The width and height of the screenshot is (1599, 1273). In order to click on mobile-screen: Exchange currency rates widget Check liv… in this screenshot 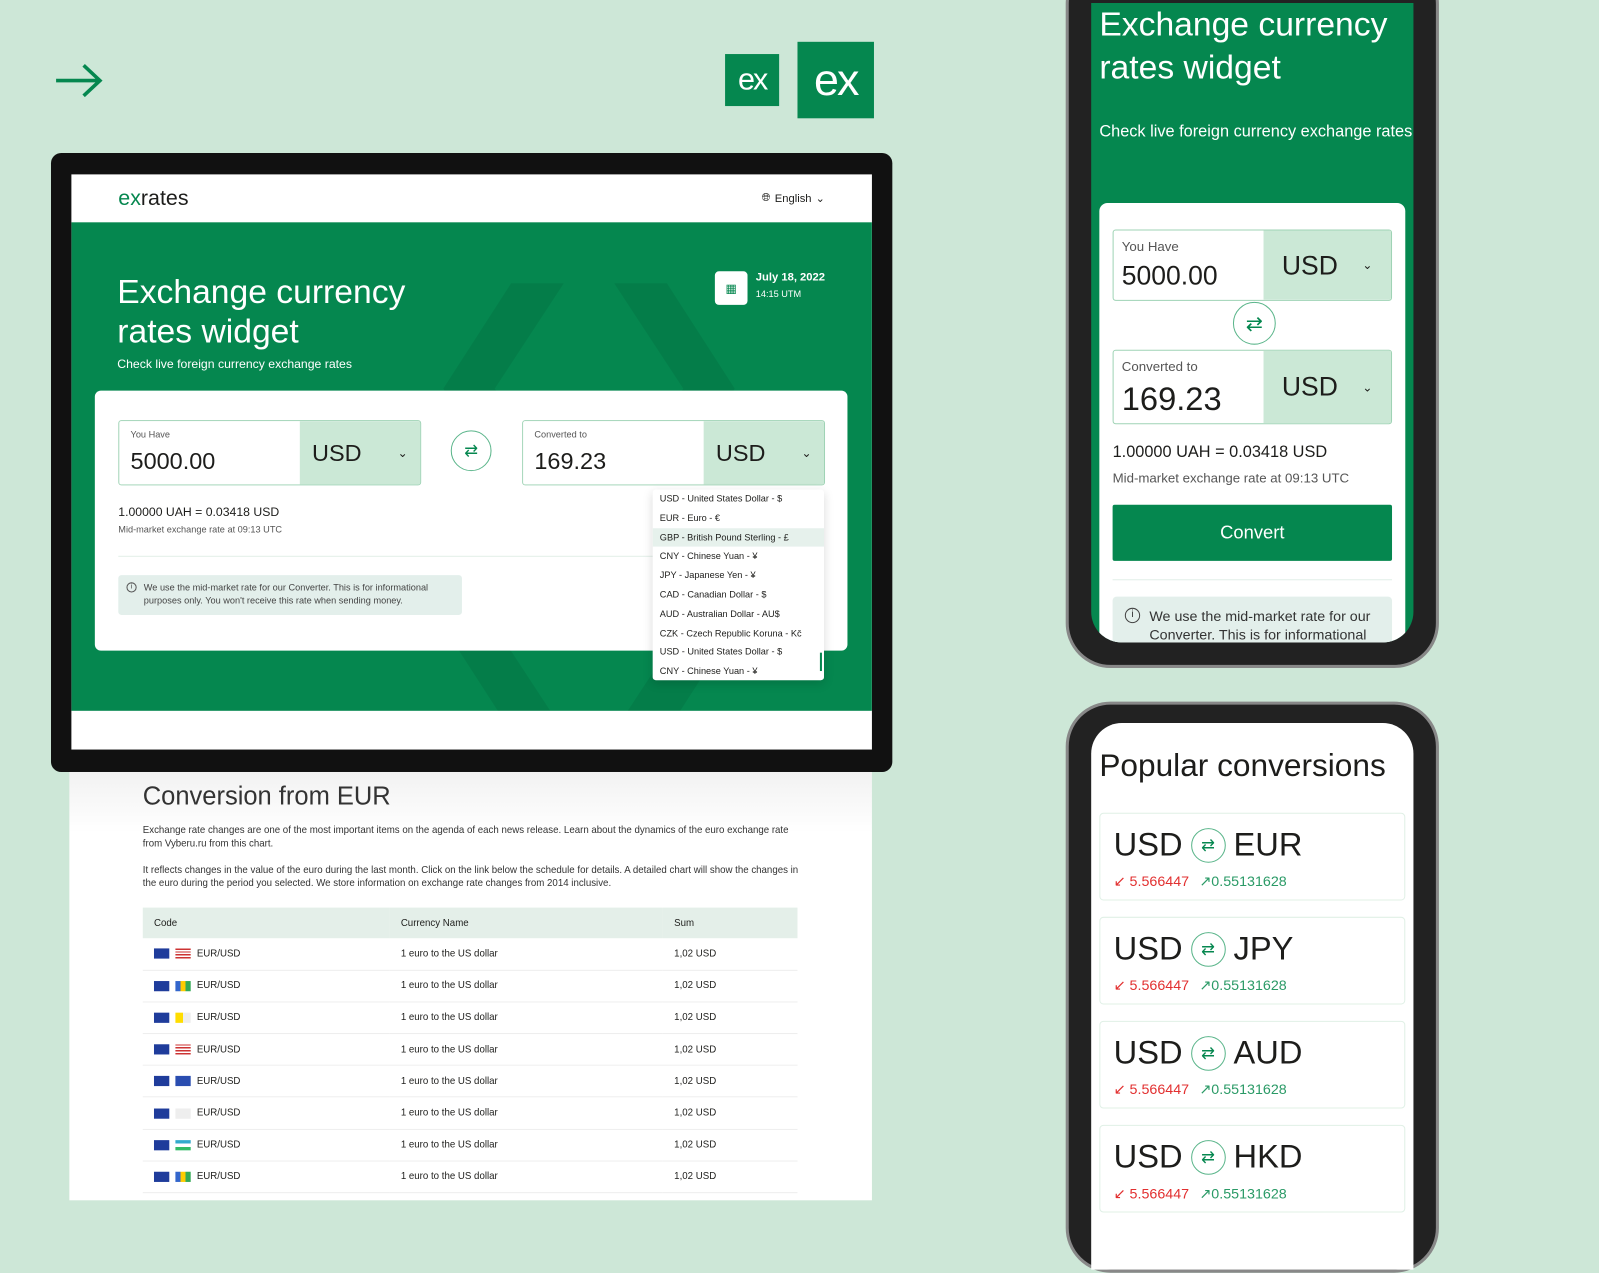, I will do `click(1252, 323)`.